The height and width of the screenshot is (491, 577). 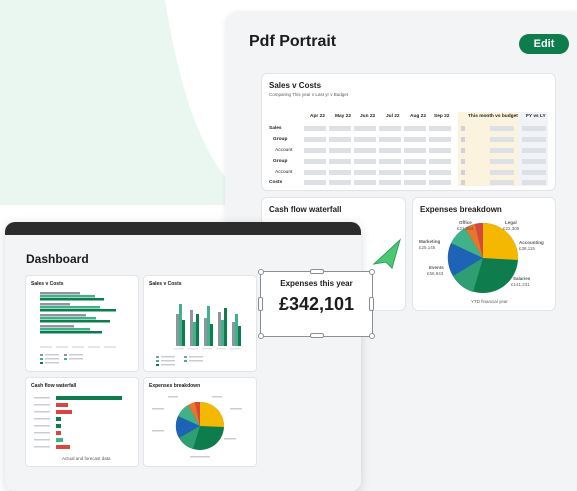 I want to click on resize-handle-top, so click(x=317, y=271).